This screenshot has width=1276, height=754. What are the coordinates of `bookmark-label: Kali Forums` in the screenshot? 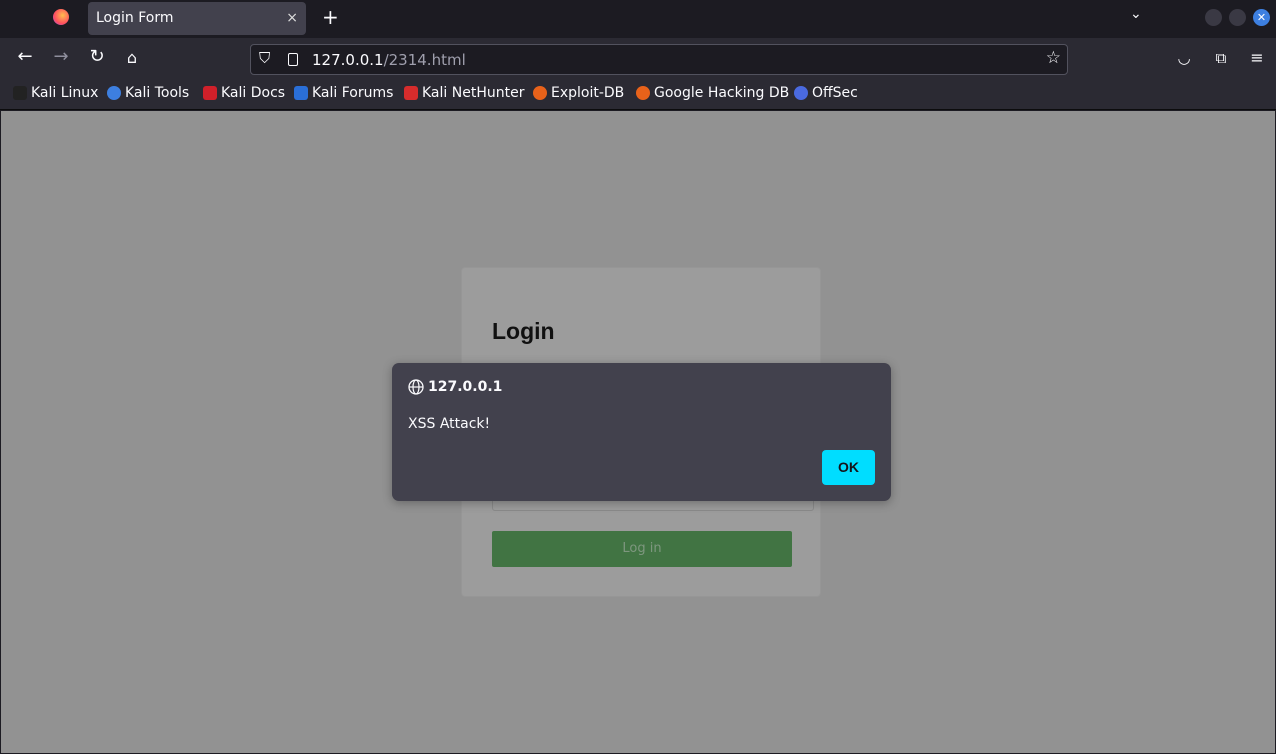 It's located at (353, 93).